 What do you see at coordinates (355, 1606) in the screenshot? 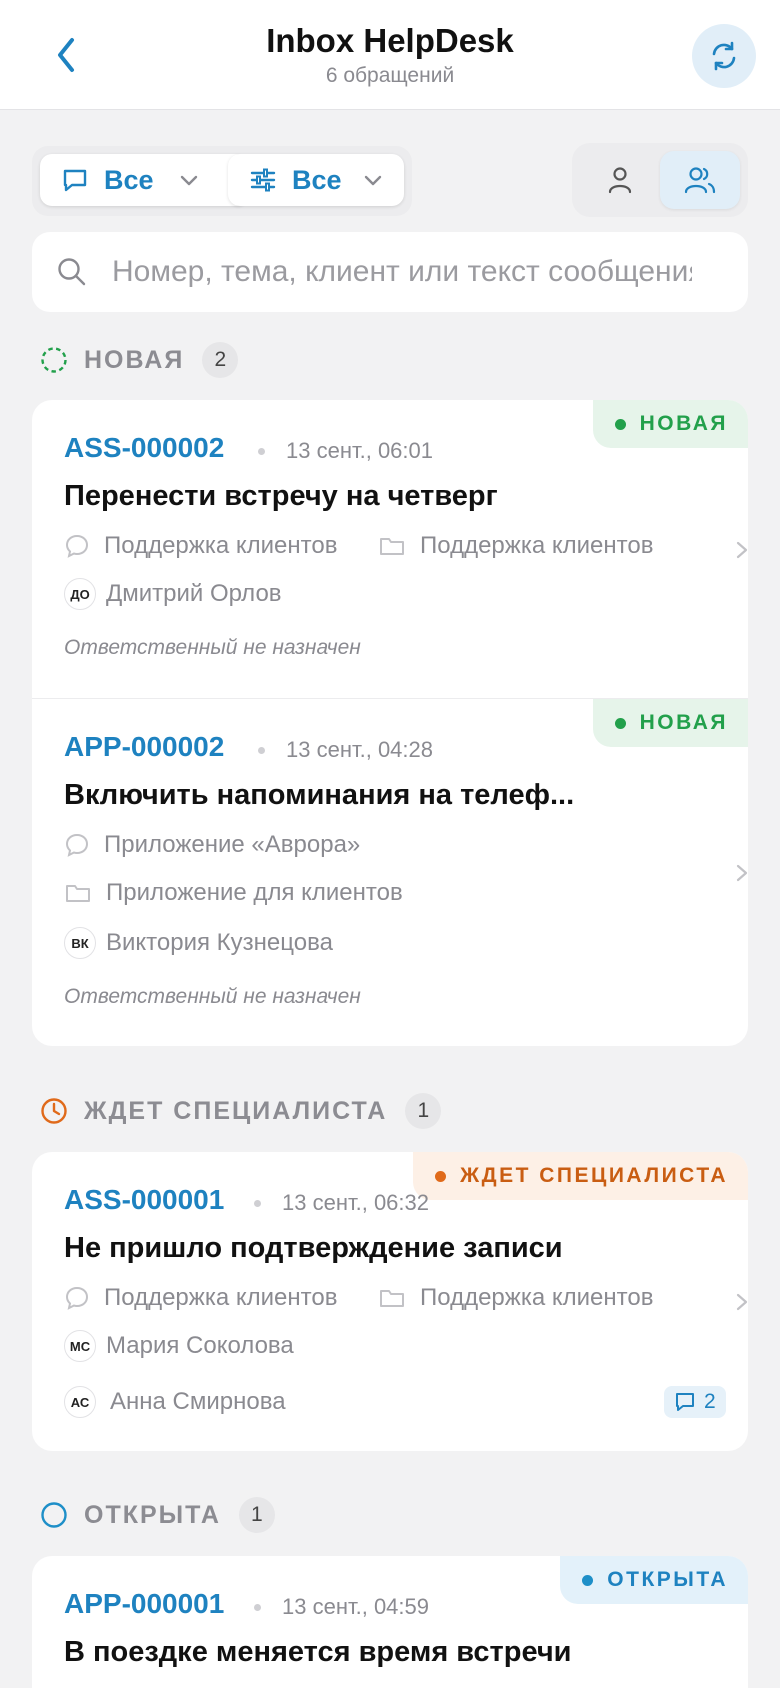
I see `ticket-date: 13 сент., 04:59` at bounding box center [355, 1606].